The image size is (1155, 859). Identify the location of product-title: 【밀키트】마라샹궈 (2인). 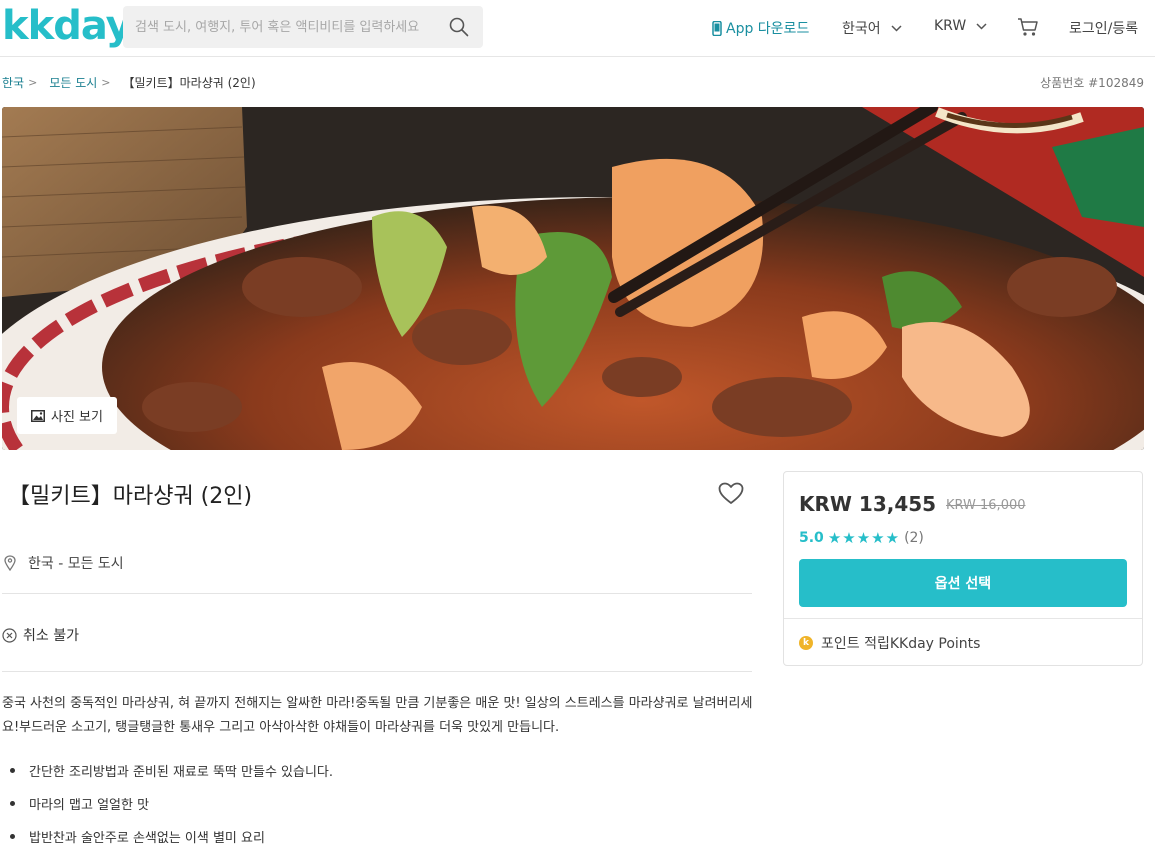
(130, 496).